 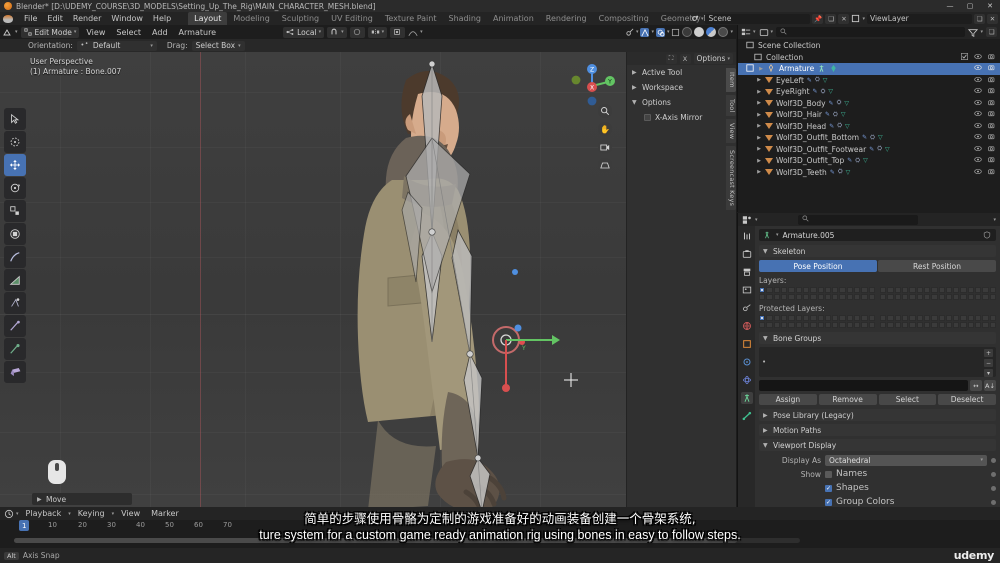 What do you see at coordinates (500, 527) in the screenshot?
I see `timeline-ruler: 1 10 20 30 40 50 60 70` at bounding box center [500, 527].